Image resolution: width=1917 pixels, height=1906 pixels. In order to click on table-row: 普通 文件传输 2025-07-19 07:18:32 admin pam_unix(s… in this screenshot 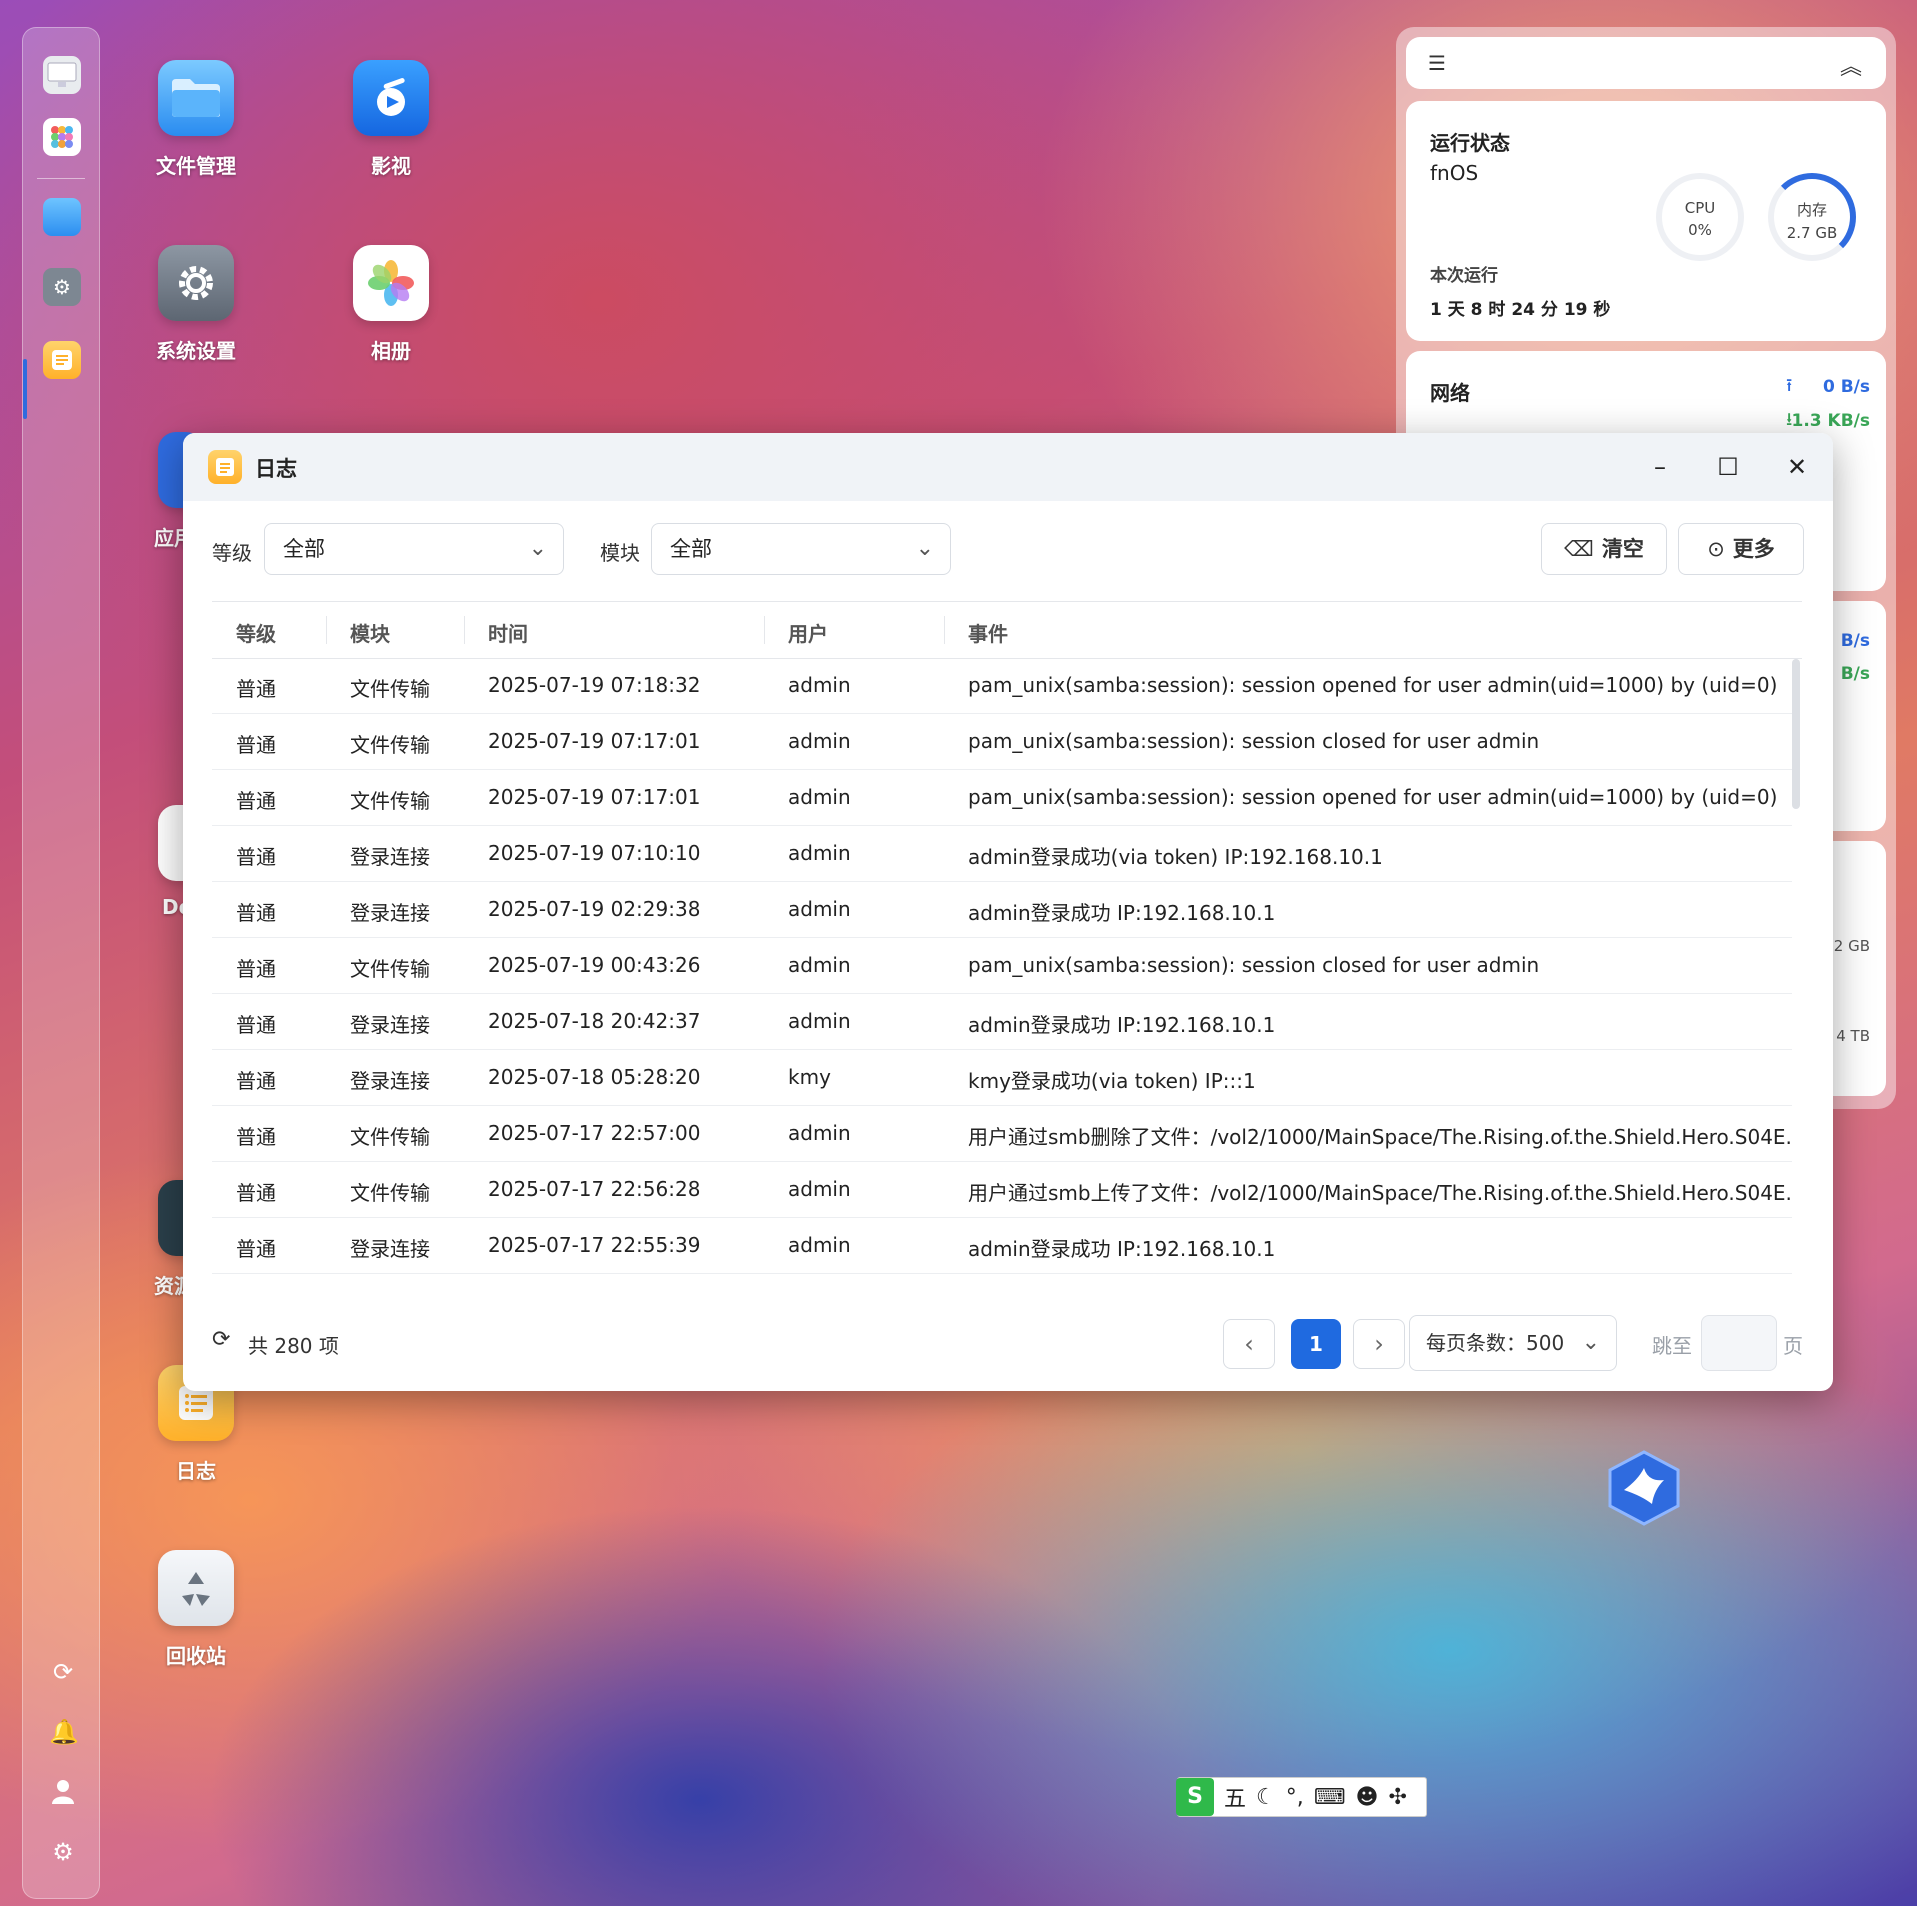, I will do `click(1002, 686)`.